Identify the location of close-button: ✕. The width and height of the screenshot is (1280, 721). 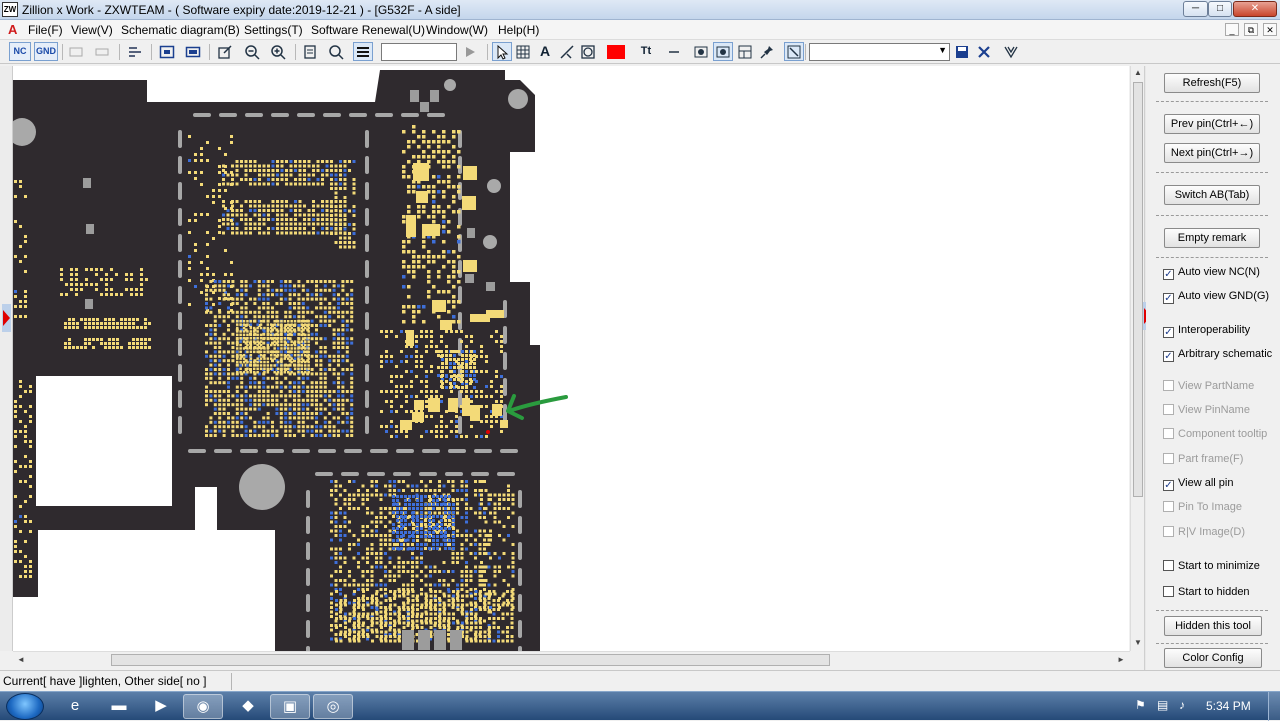
(1255, 9).